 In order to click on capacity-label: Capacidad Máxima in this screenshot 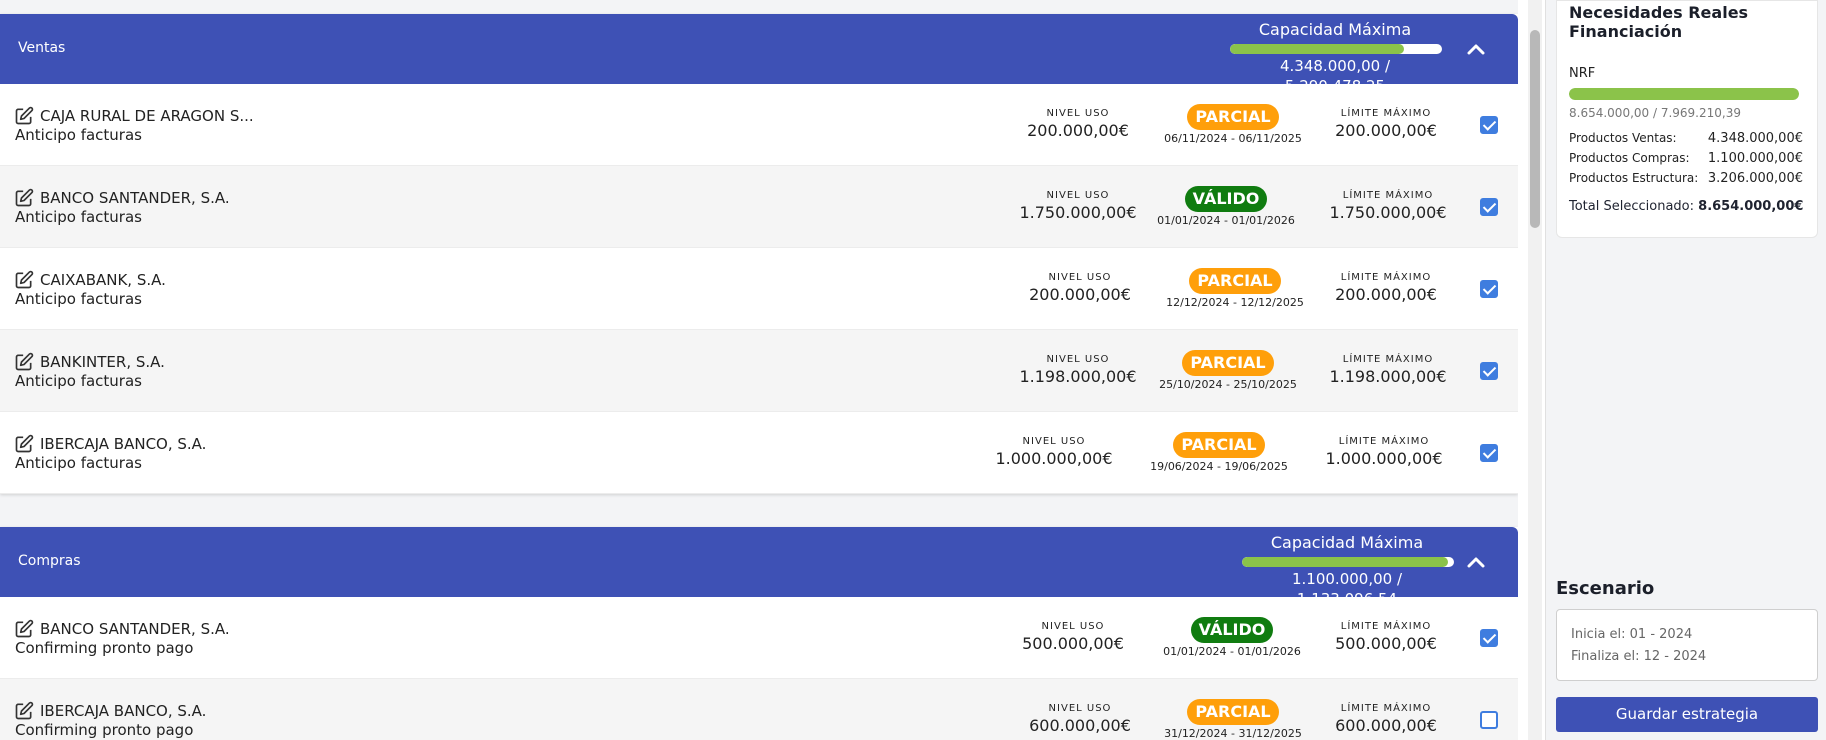, I will do `click(1347, 542)`.